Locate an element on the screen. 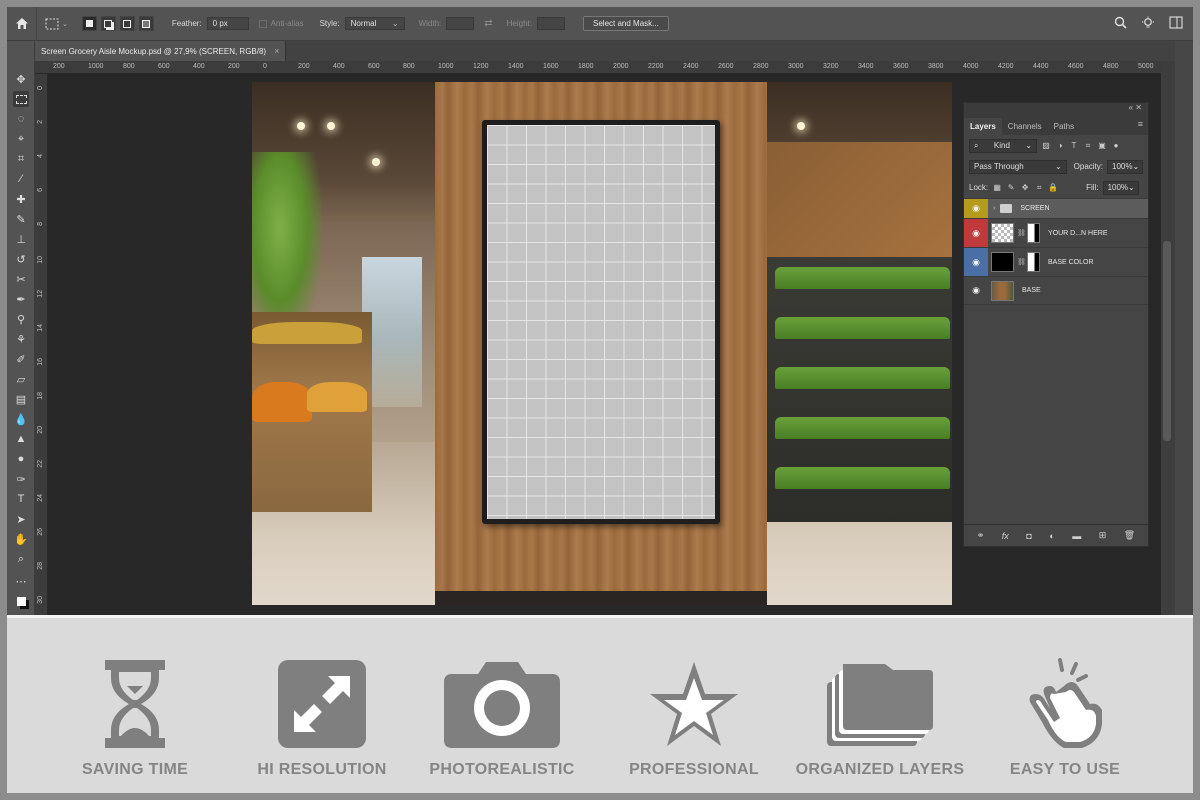  add-mask-icon: ◘ is located at coordinates (1028, 536).